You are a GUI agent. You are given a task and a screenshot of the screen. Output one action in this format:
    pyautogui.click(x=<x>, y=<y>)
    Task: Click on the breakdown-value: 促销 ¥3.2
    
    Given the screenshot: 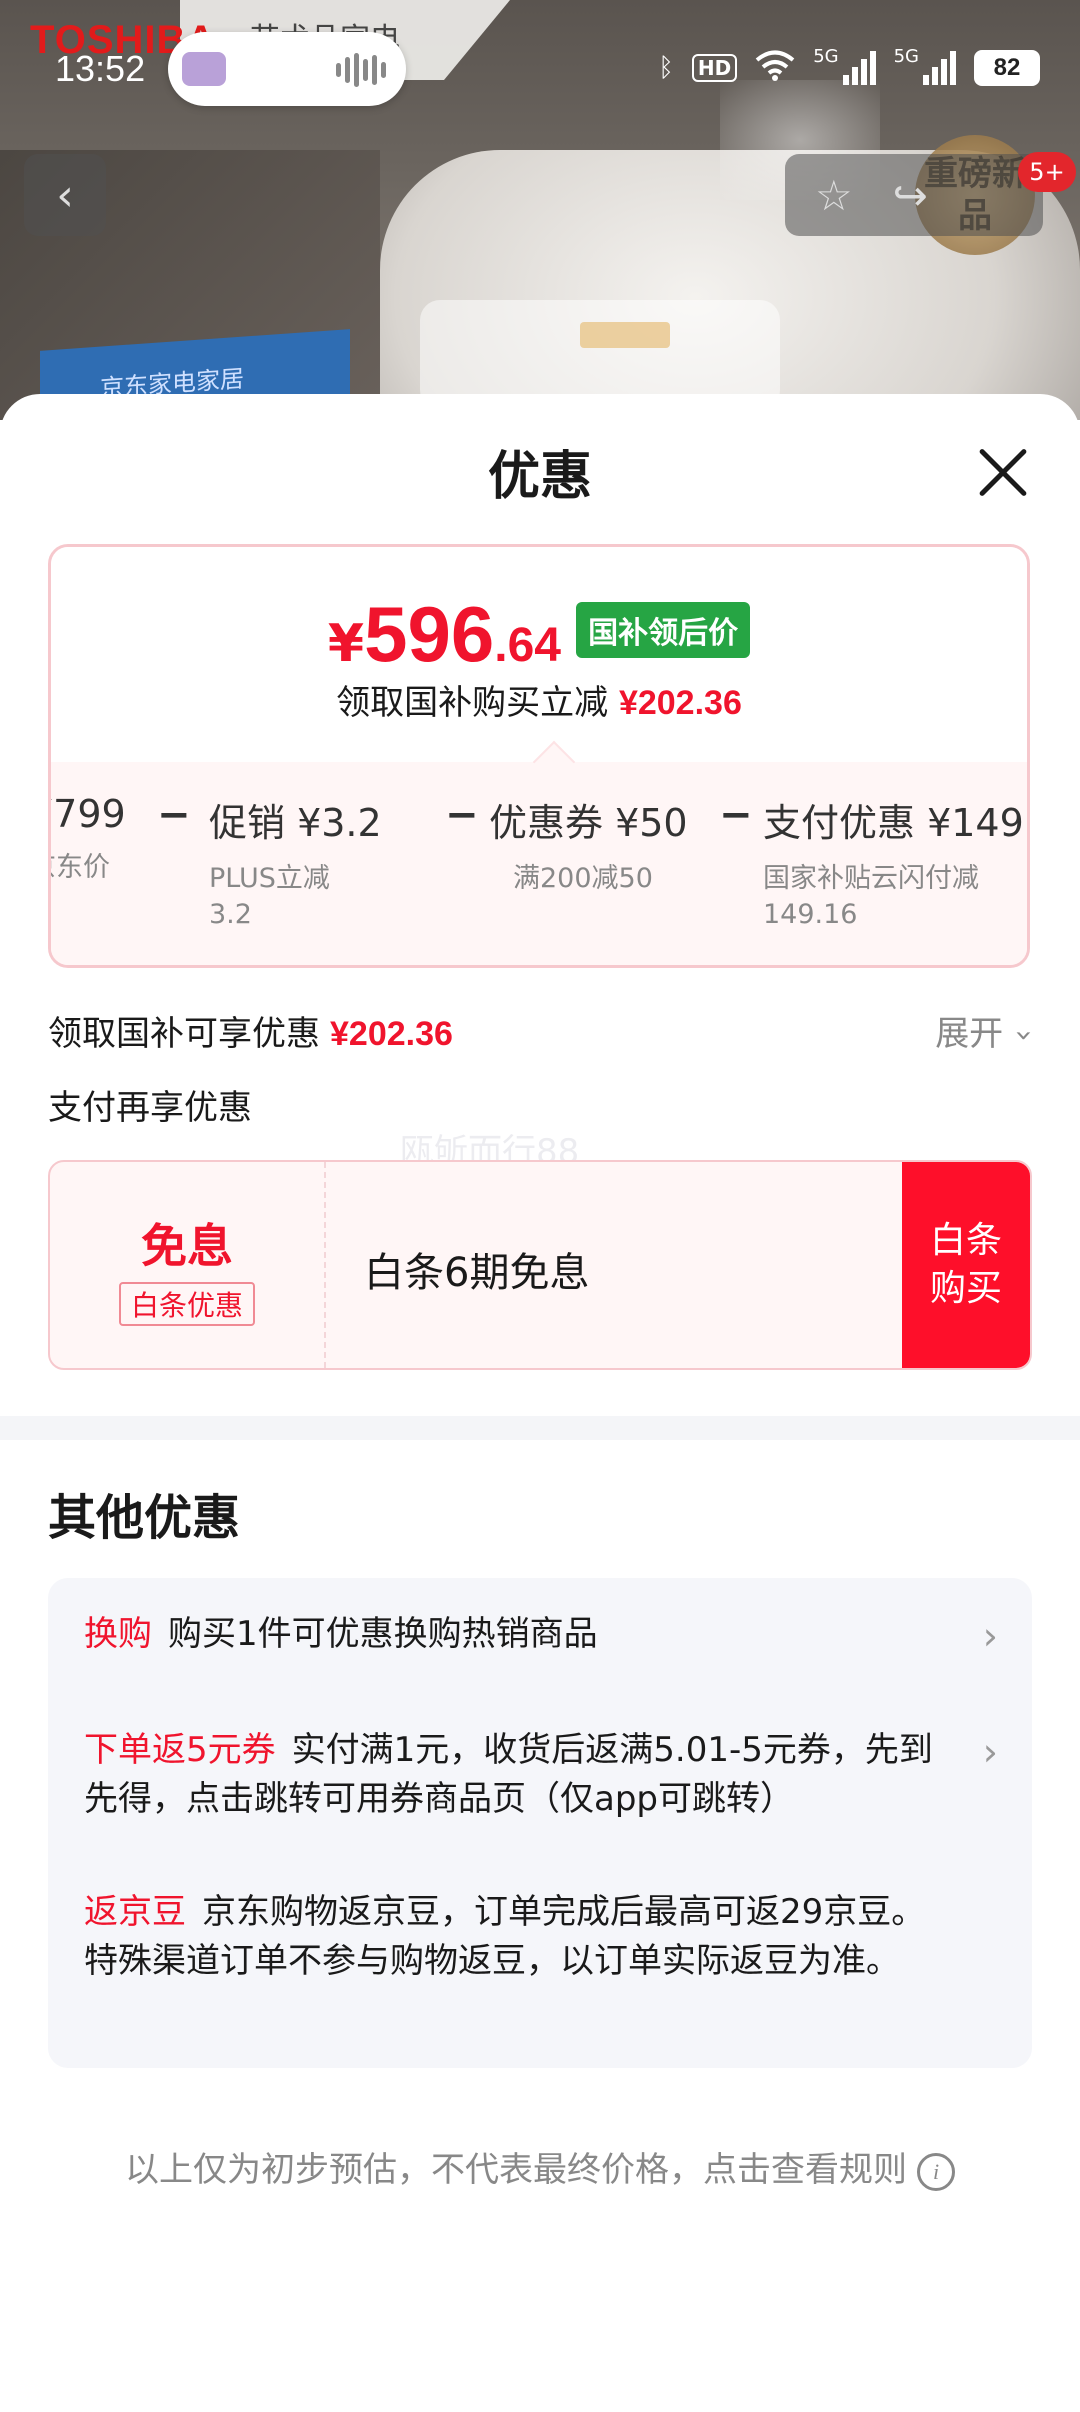 What is the action you would take?
    pyautogui.click(x=295, y=823)
    